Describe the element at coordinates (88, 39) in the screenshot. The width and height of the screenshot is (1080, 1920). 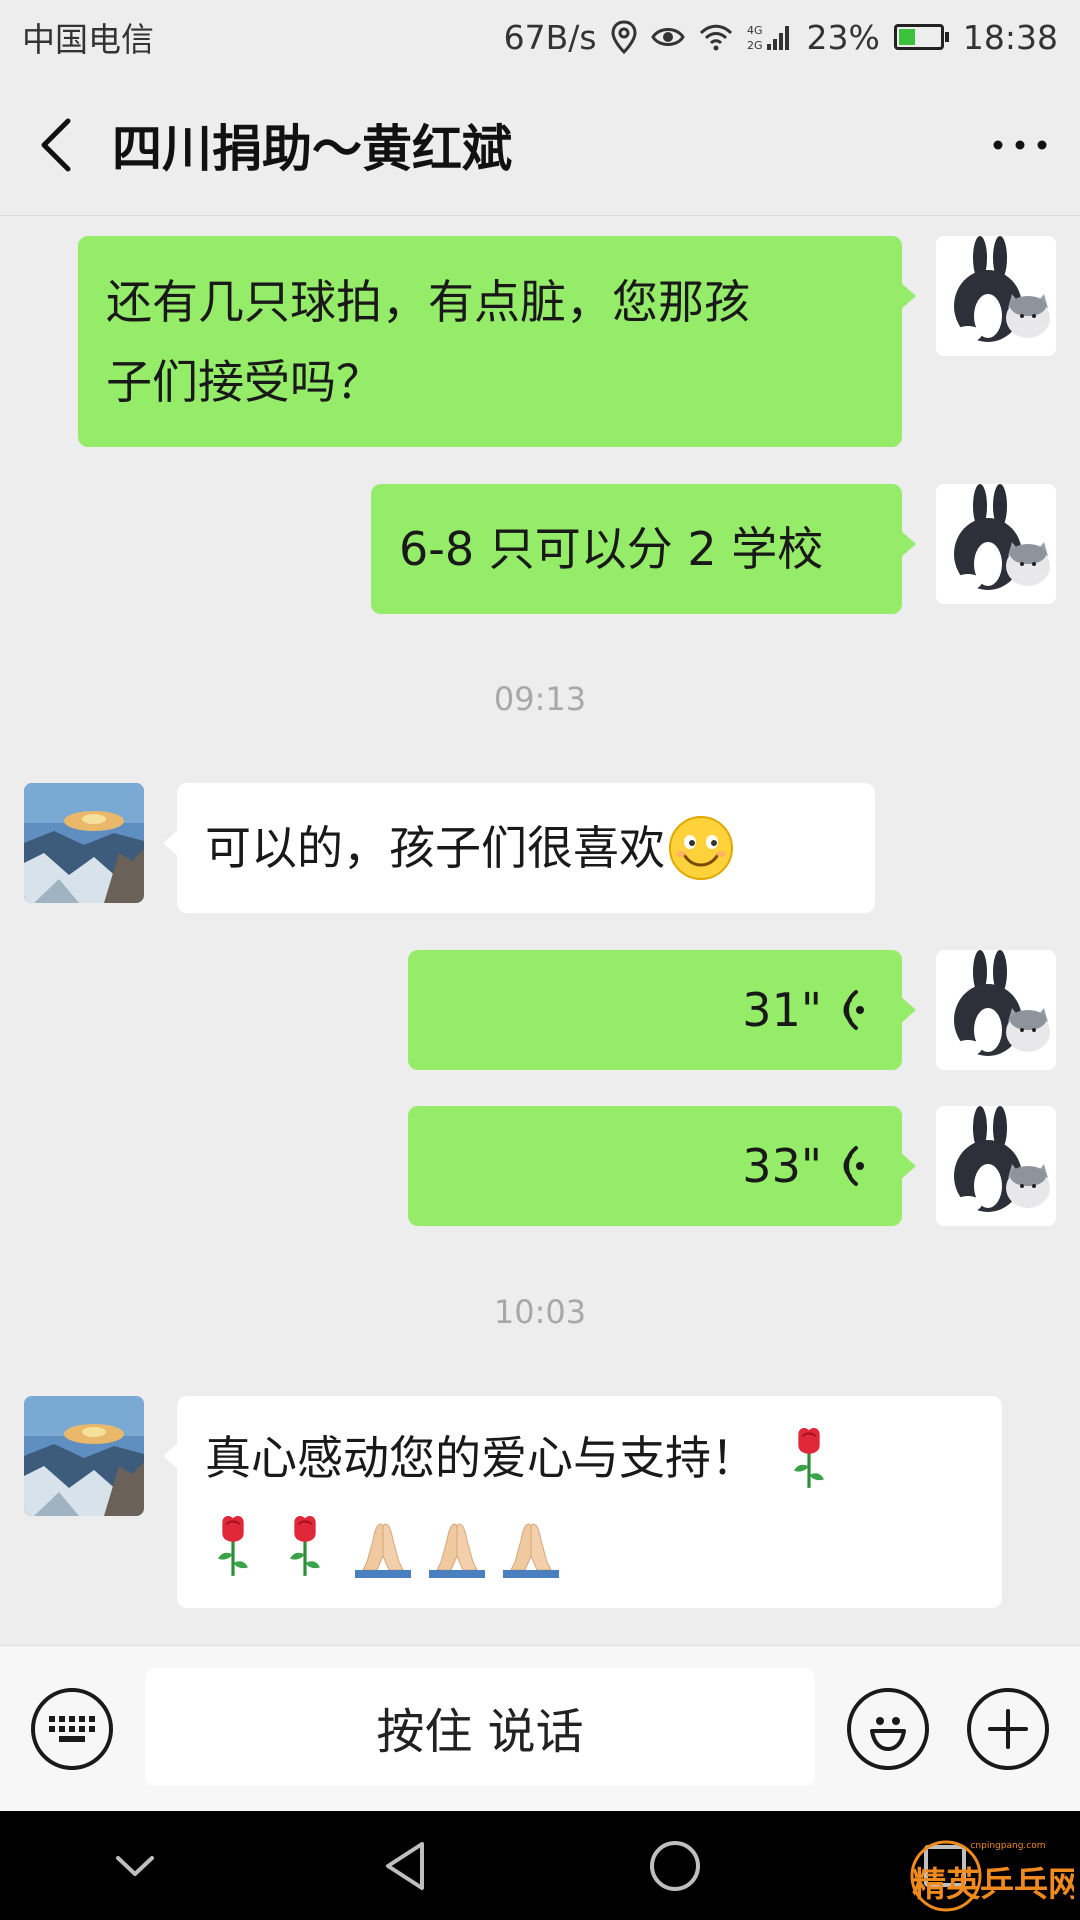
I see `carrier-name: 中国电信` at that location.